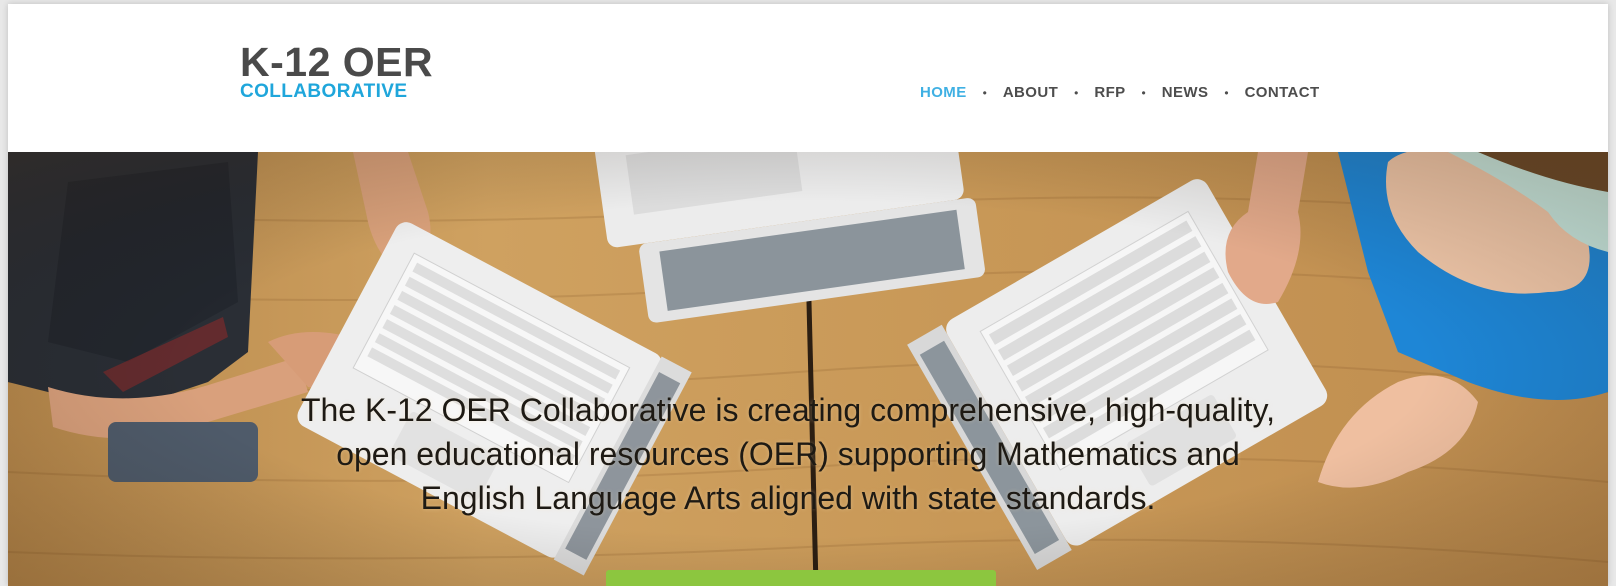 This screenshot has height=586, width=1616. I want to click on site-logo: K-12 OER COLLABORATIVE, so click(336, 72).